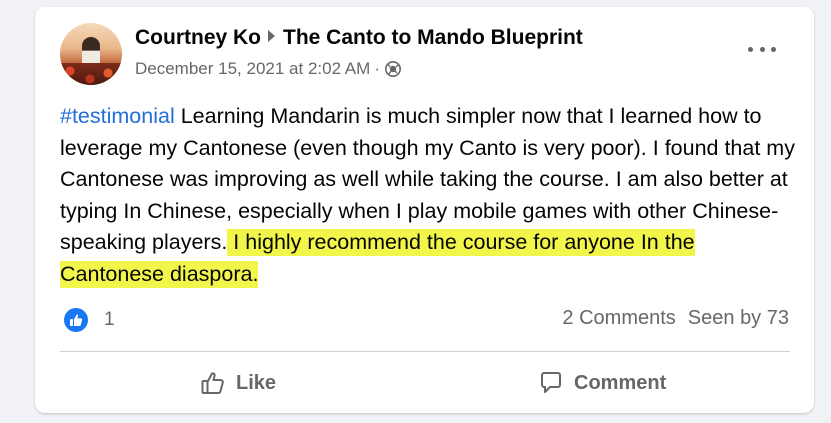  Describe the element at coordinates (198, 37) in the screenshot. I see `author-name: Courtney Ko` at that location.